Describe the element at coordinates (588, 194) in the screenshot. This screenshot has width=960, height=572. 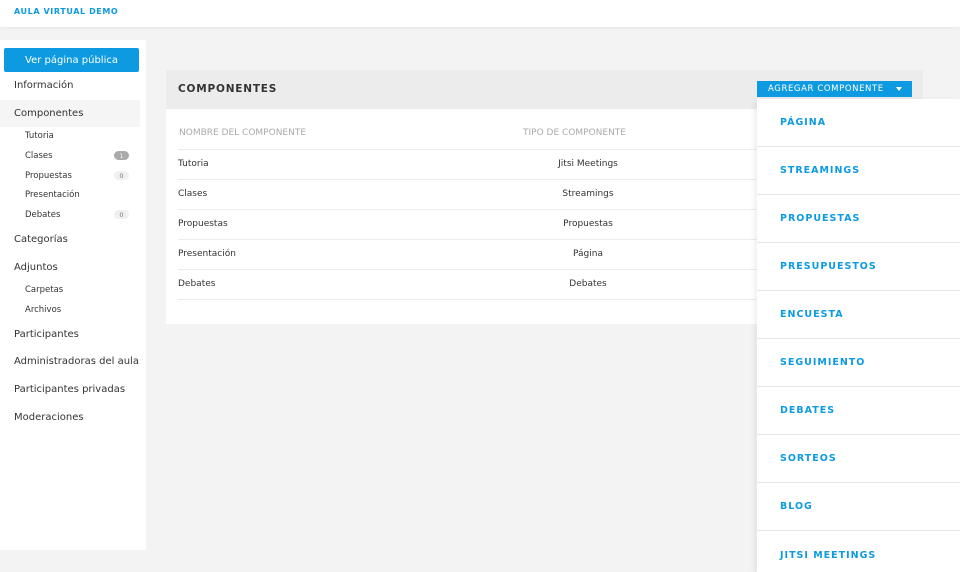
I see `component-type: Streamings` at that location.